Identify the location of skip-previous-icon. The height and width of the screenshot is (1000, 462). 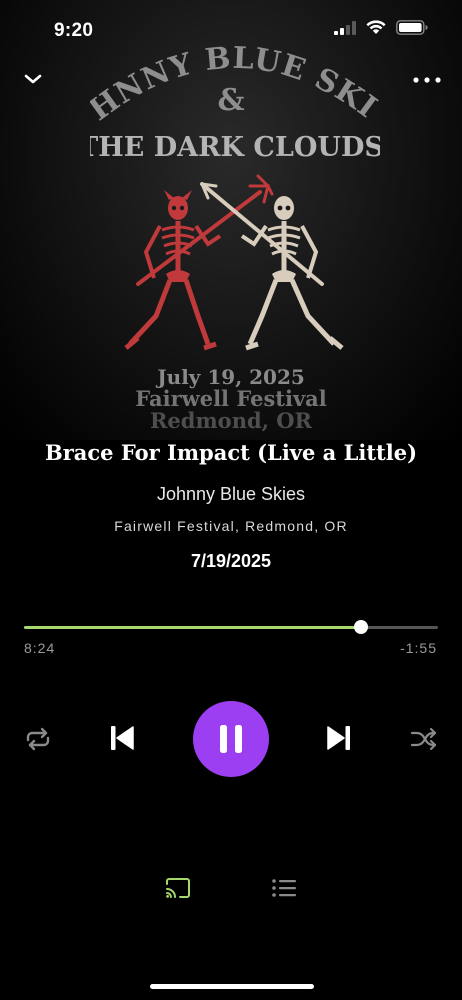
(122, 738).